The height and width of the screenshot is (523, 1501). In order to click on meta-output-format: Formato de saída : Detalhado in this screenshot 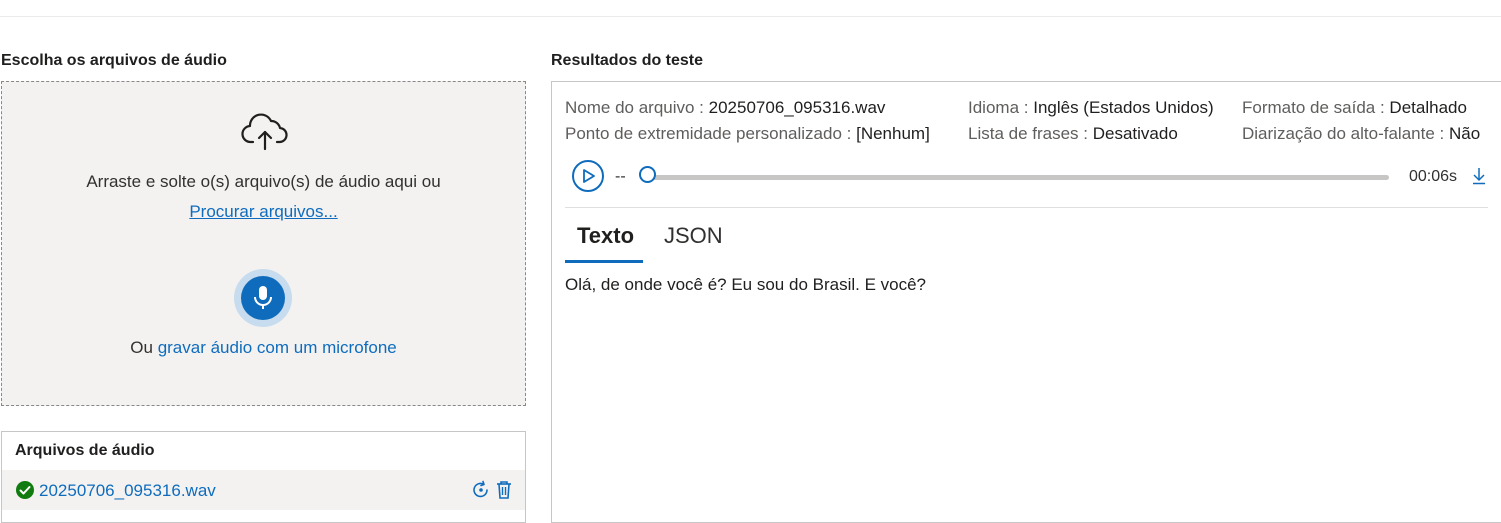, I will do `click(1354, 108)`.